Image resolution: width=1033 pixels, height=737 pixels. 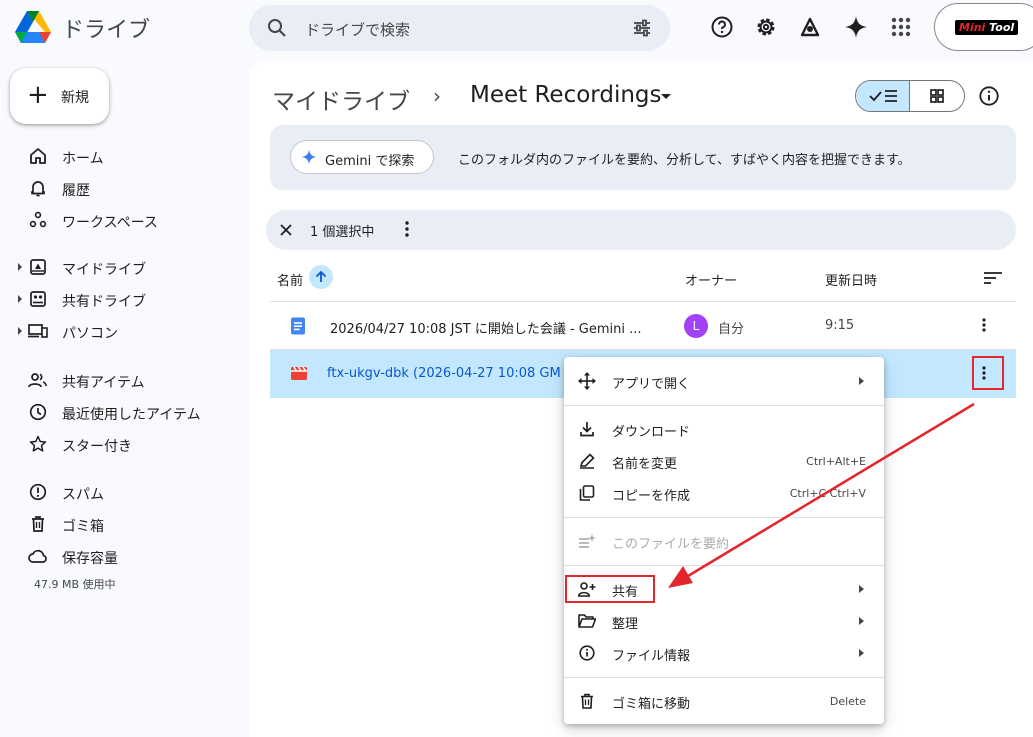 What do you see at coordinates (587, 493) in the screenshot?
I see `copy-icon` at bounding box center [587, 493].